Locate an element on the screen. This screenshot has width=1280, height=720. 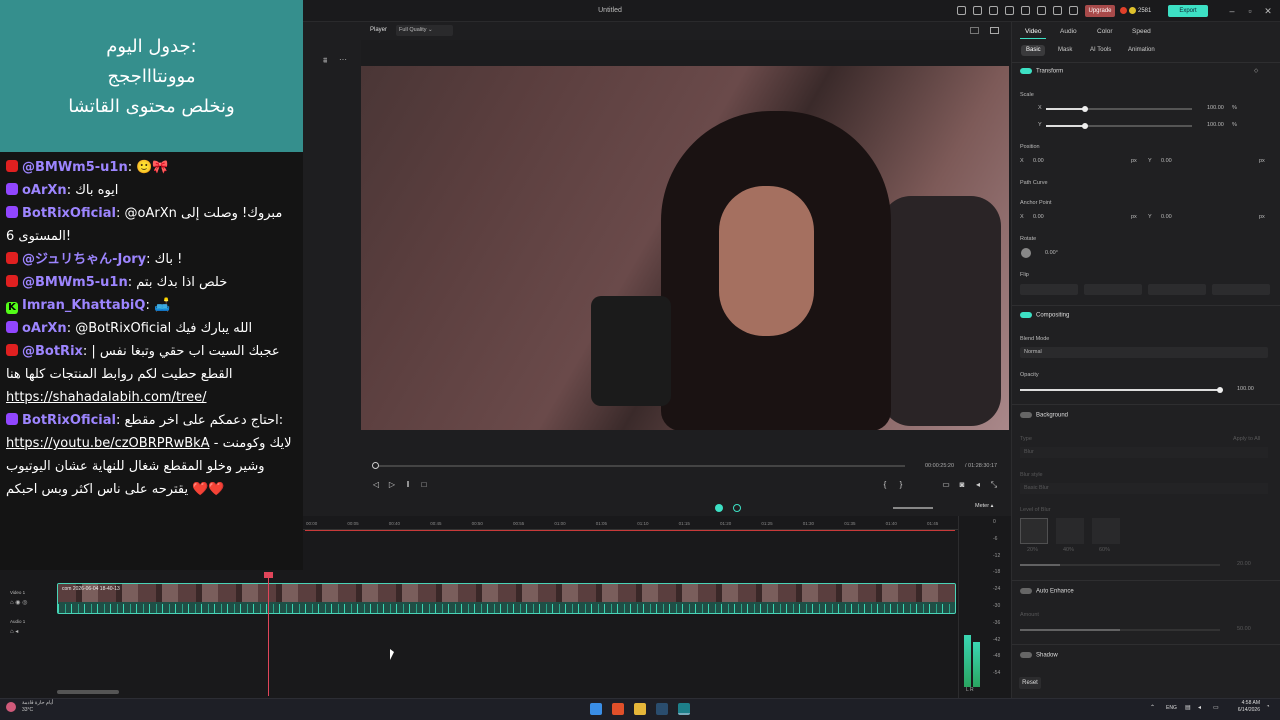
apply-all-button: Apply to All is located at coordinates (1246, 439).